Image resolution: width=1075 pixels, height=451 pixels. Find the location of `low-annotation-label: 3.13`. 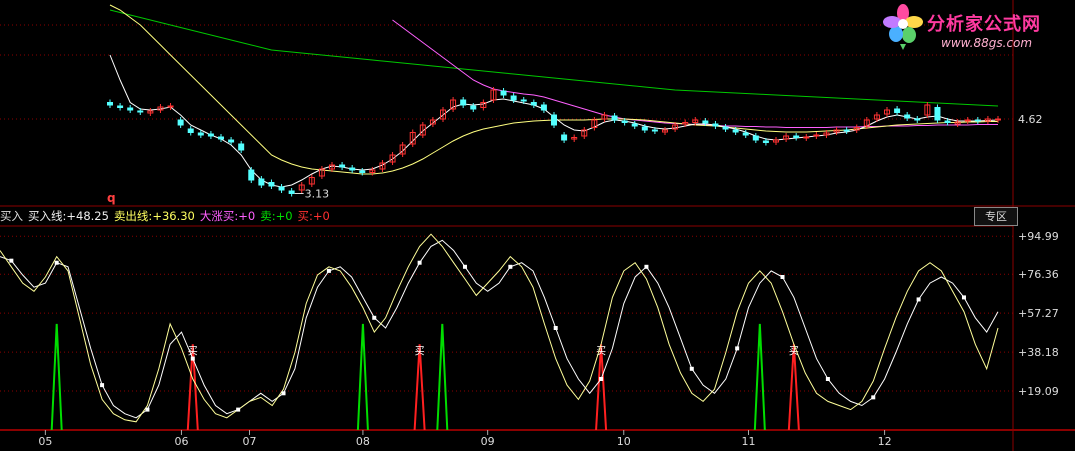

low-annotation-label: 3.13 is located at coordinates (317, 194).